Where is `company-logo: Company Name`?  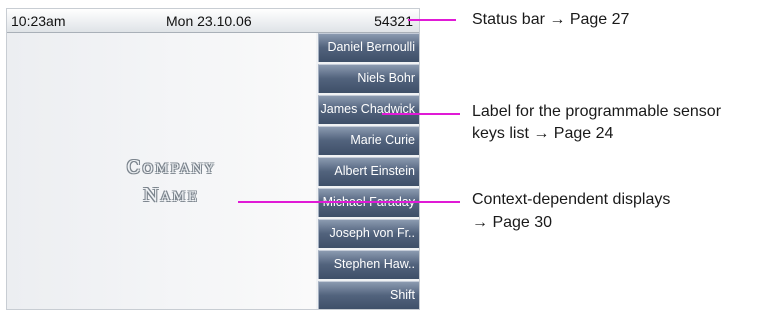
company-logo: Company Name is located at coordinates (171, 182).